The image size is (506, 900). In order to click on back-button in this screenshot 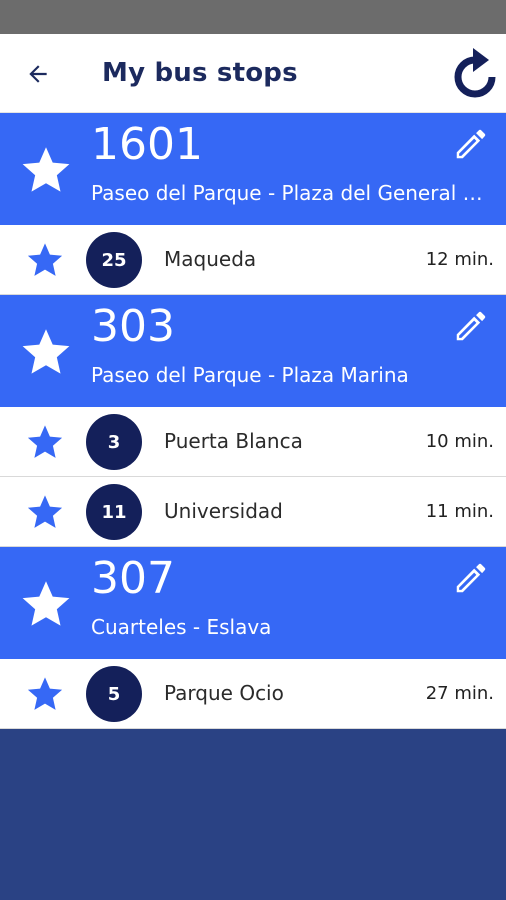, I will do `click(38, 74)`.